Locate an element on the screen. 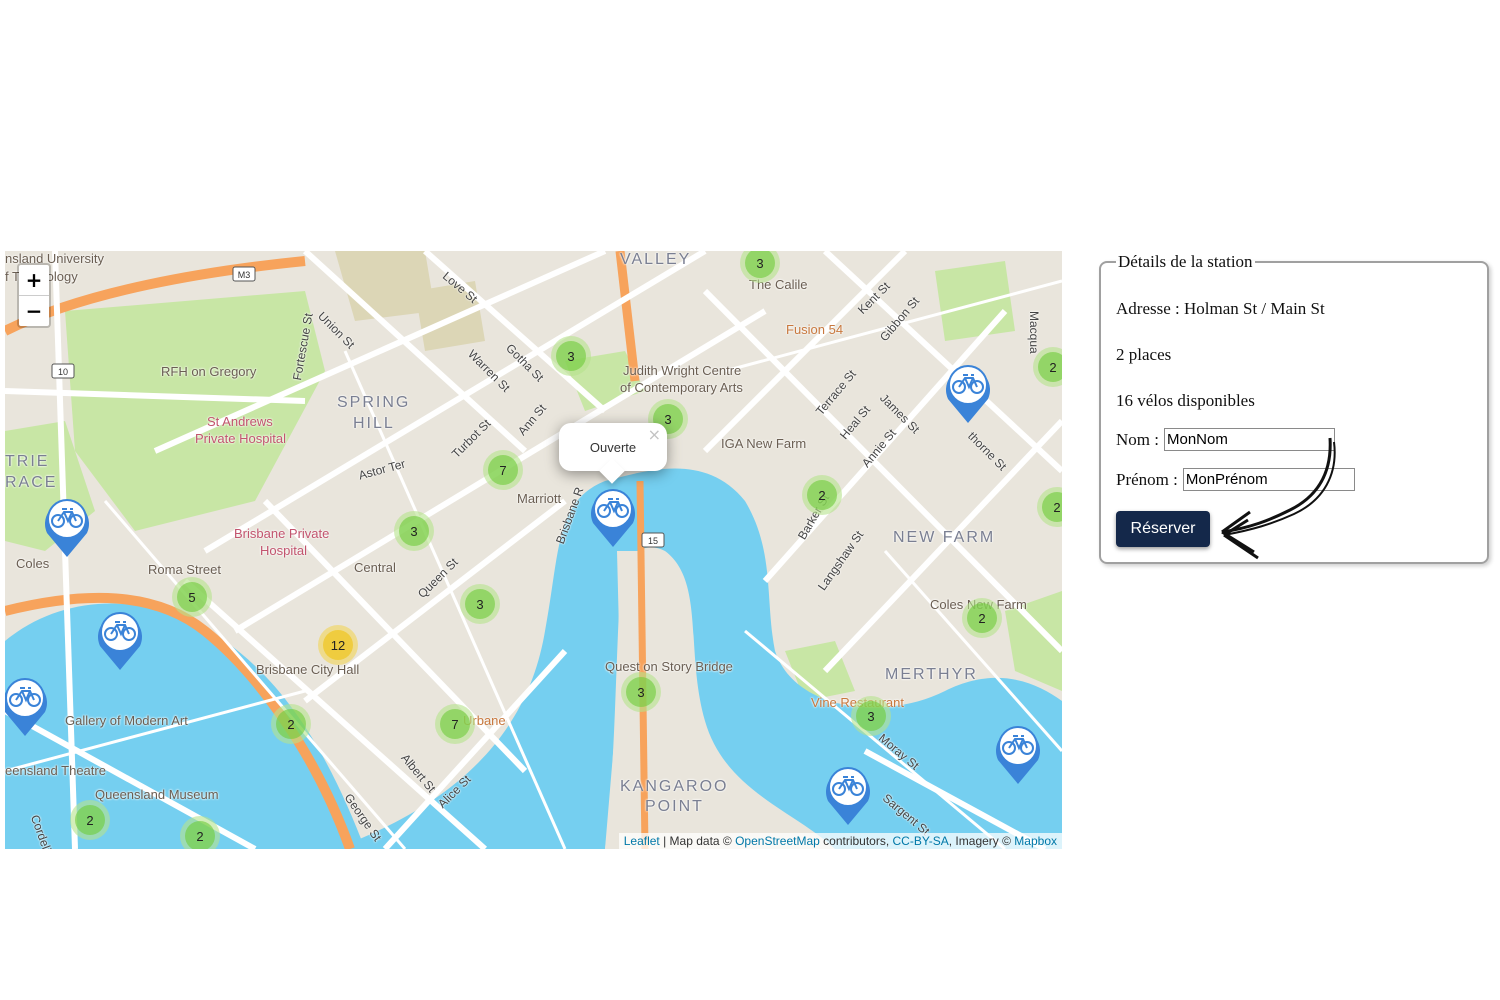 The height and width of the screenshot is (1000, 1500). poi-label: Gallery of Modern Art is located at coordinates (126, 720).